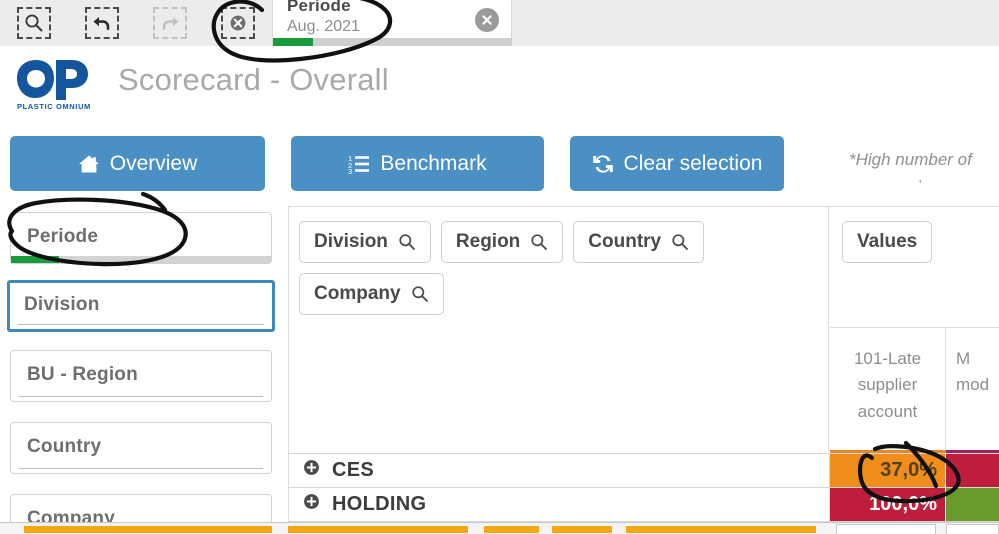 This screenshot has width=999, height=534. I want to click on measure-cell: 100,0%, so click(888, 504).